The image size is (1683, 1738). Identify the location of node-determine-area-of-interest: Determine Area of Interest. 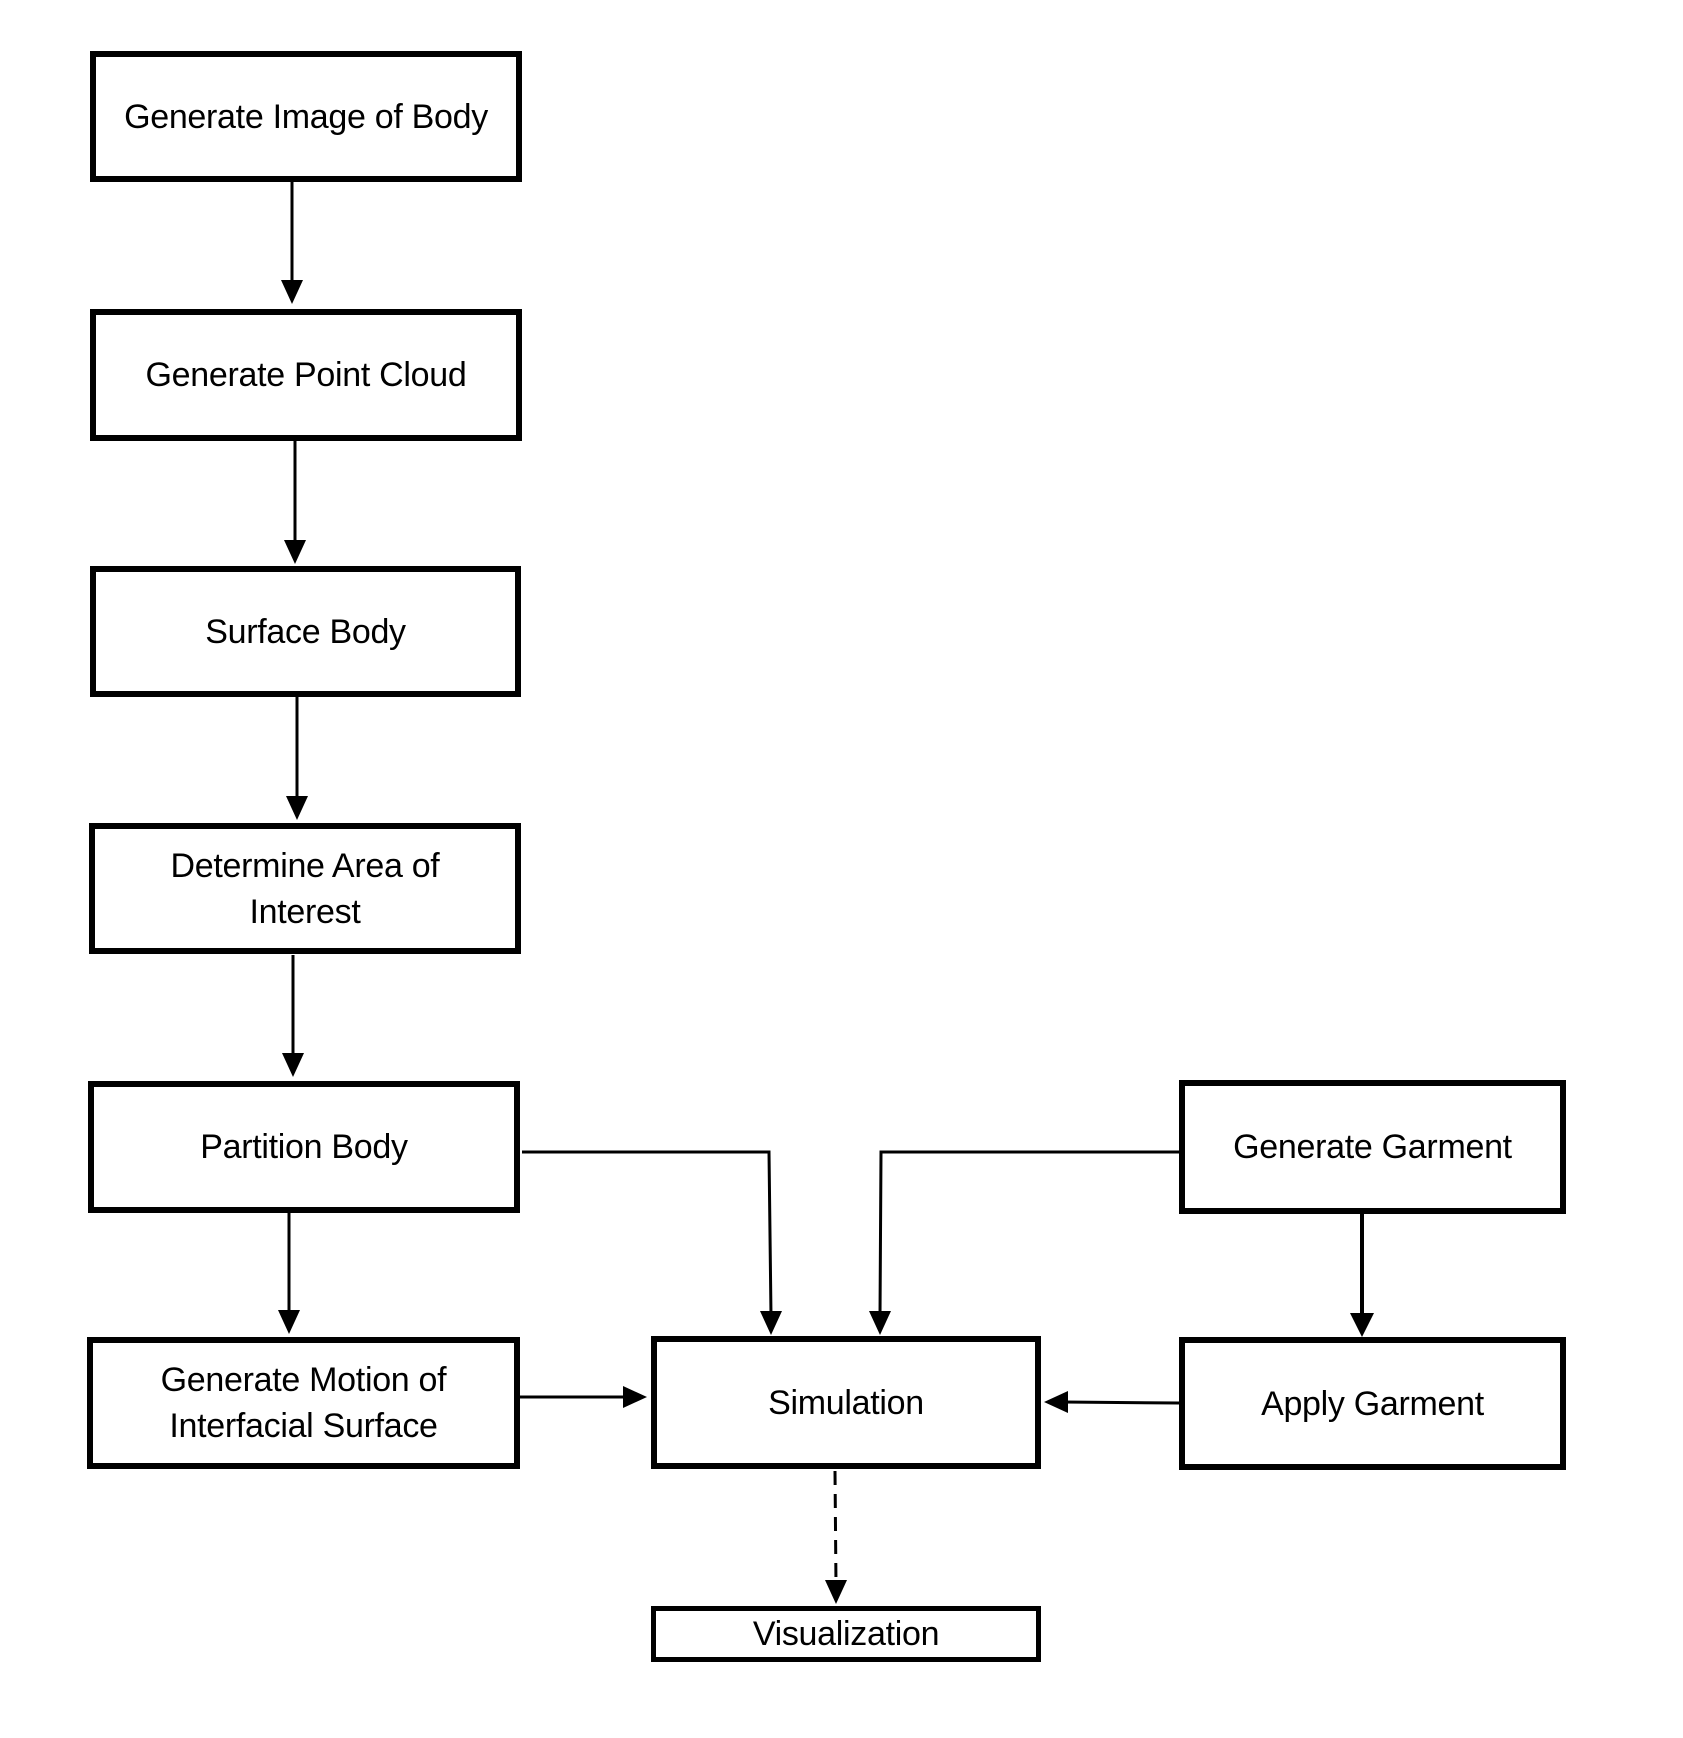
(305, 888).